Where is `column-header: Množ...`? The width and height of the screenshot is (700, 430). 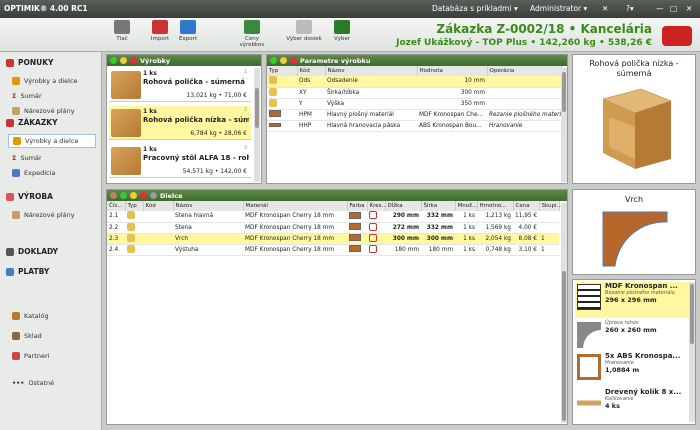 column-header: Množ... is located at coordinates (466, 206).